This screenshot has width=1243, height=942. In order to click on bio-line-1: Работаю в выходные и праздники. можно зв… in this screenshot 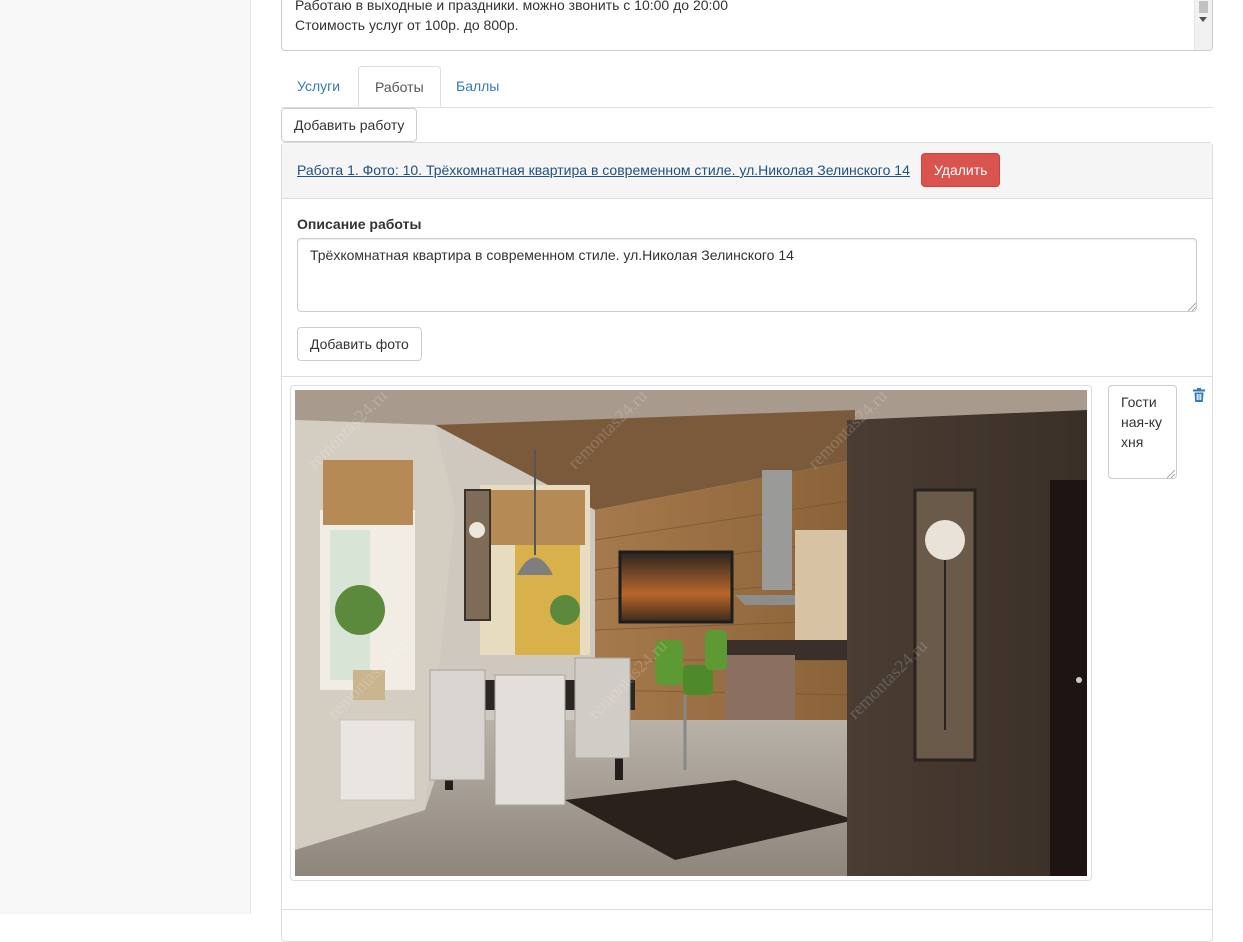, I will do `click(511, 6)`.